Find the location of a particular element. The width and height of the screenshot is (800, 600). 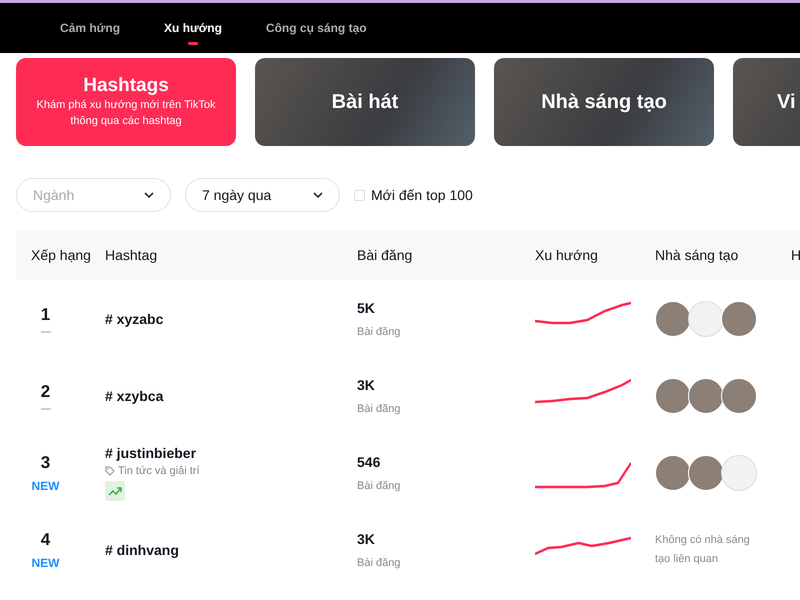

column-header: H is located at coordinates (795, 255).